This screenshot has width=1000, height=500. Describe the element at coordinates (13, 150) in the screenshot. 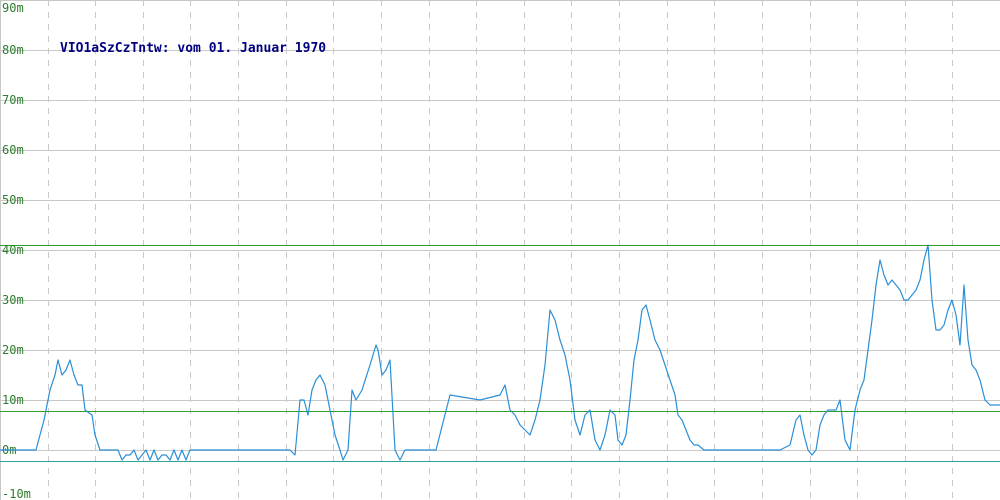

I see `y-tick-label: 60m` at that location.